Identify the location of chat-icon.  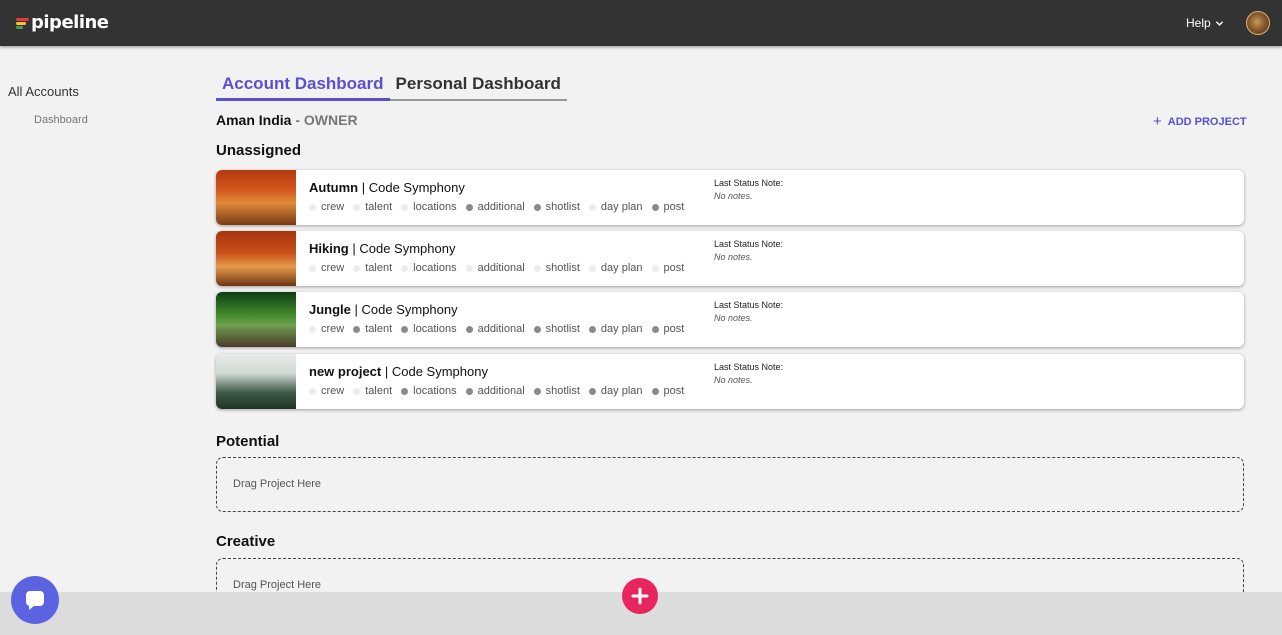
(35, 600).